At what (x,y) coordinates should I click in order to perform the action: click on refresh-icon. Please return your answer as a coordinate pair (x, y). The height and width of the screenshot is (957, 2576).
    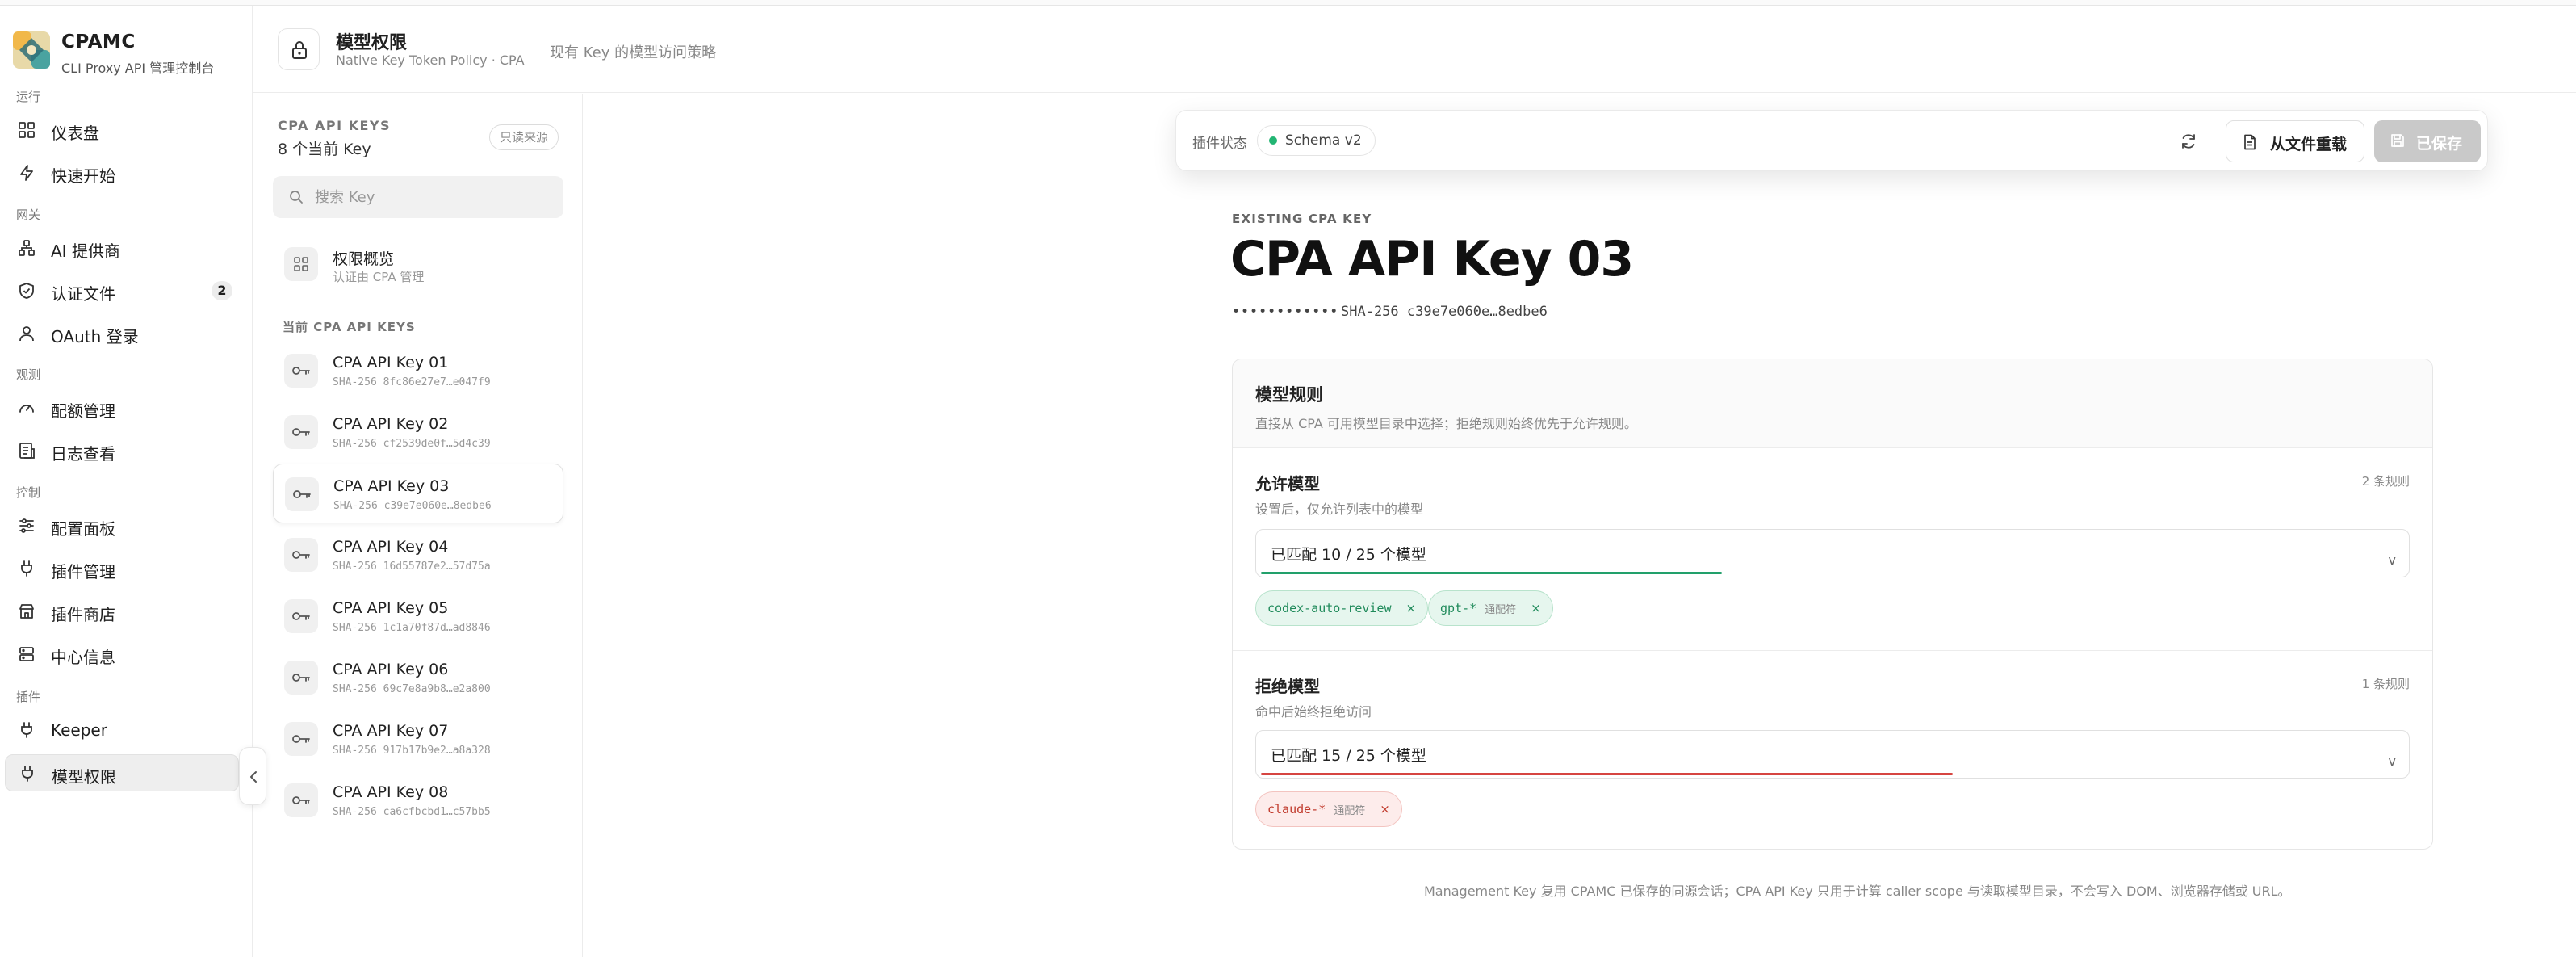
    Looking at the image, I should click on (2188, 141).